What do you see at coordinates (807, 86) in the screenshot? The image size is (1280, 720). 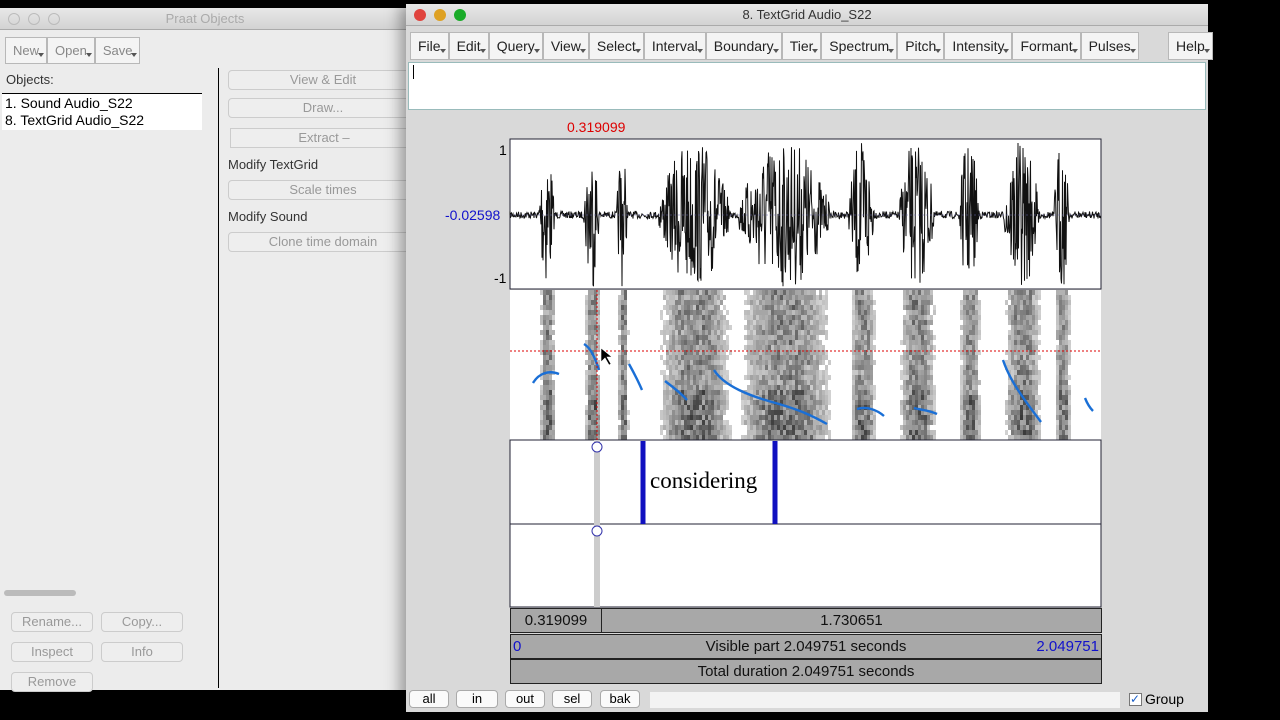 I see `interval-text-field` at bounding box center [807, 86].